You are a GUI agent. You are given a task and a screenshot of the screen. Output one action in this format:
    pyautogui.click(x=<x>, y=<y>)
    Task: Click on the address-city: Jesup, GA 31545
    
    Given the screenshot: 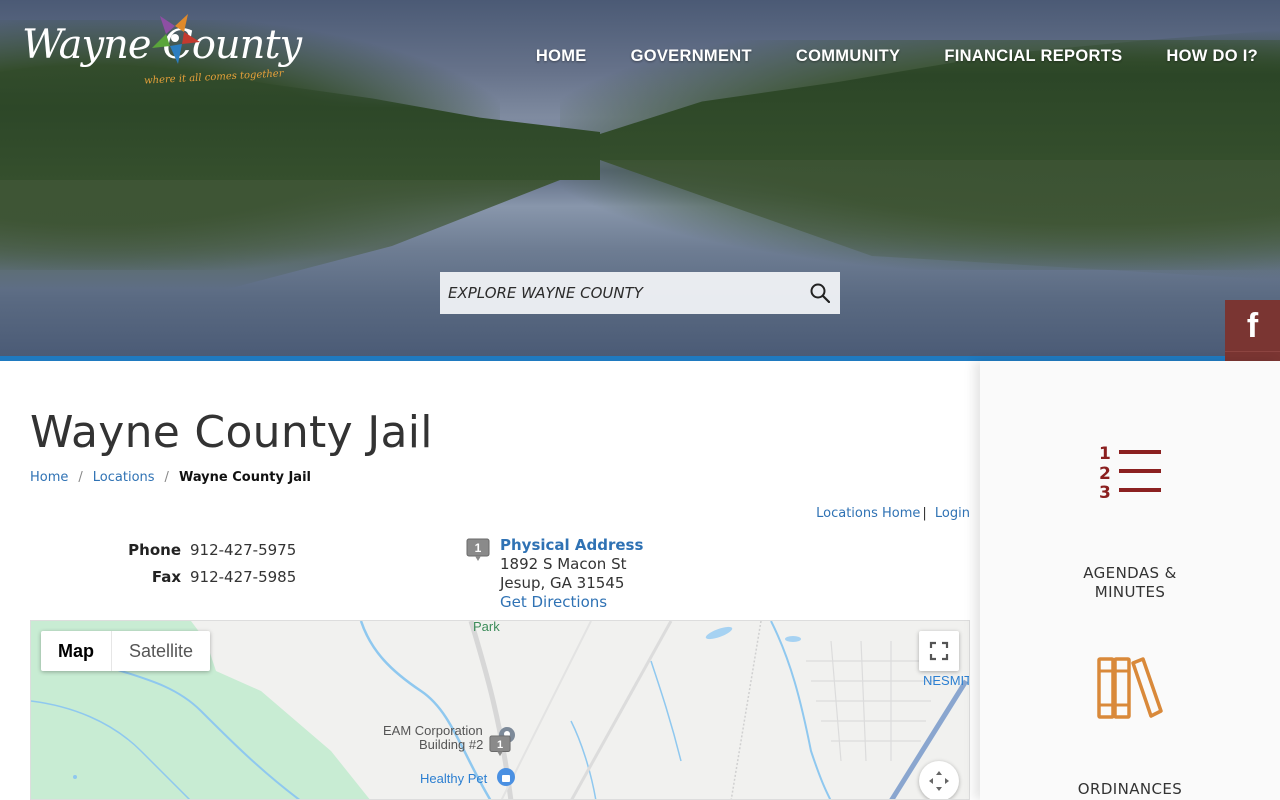 What is the action you would take?
    pyautogui.click(x=562, y=583)
    